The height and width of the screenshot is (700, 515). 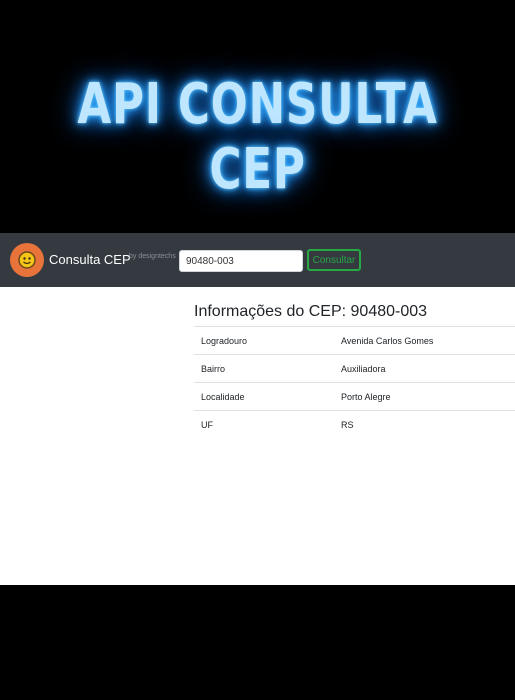 What do you see at coordinates (424, 368) in the screenshot?
I see `row-value: Auxiliadora` at bounding box center [424, 368].